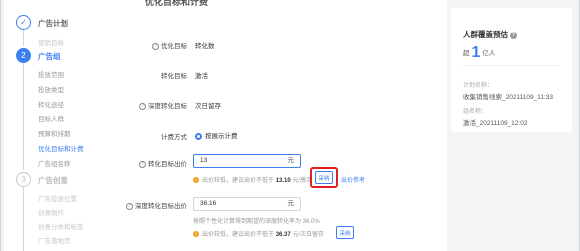 This screenshot has width=580, height=251. What do you see at coordinates (23, 22) in the screenshot?
I see `step-1-check-icon: ✓` at bounding box center [23, 22].